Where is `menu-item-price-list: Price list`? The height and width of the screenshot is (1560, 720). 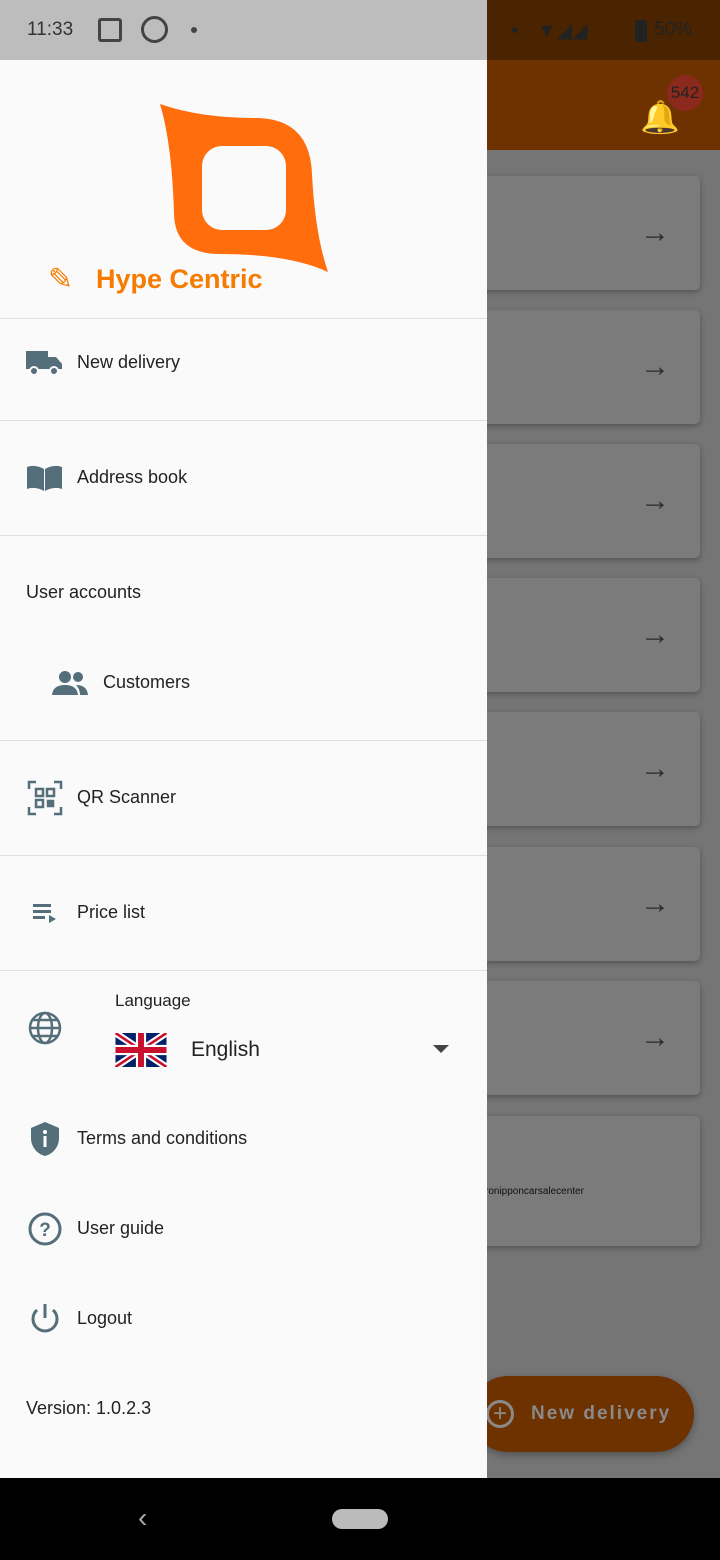
menu-item-price-list: Price list is located at coordinates (85, 912).